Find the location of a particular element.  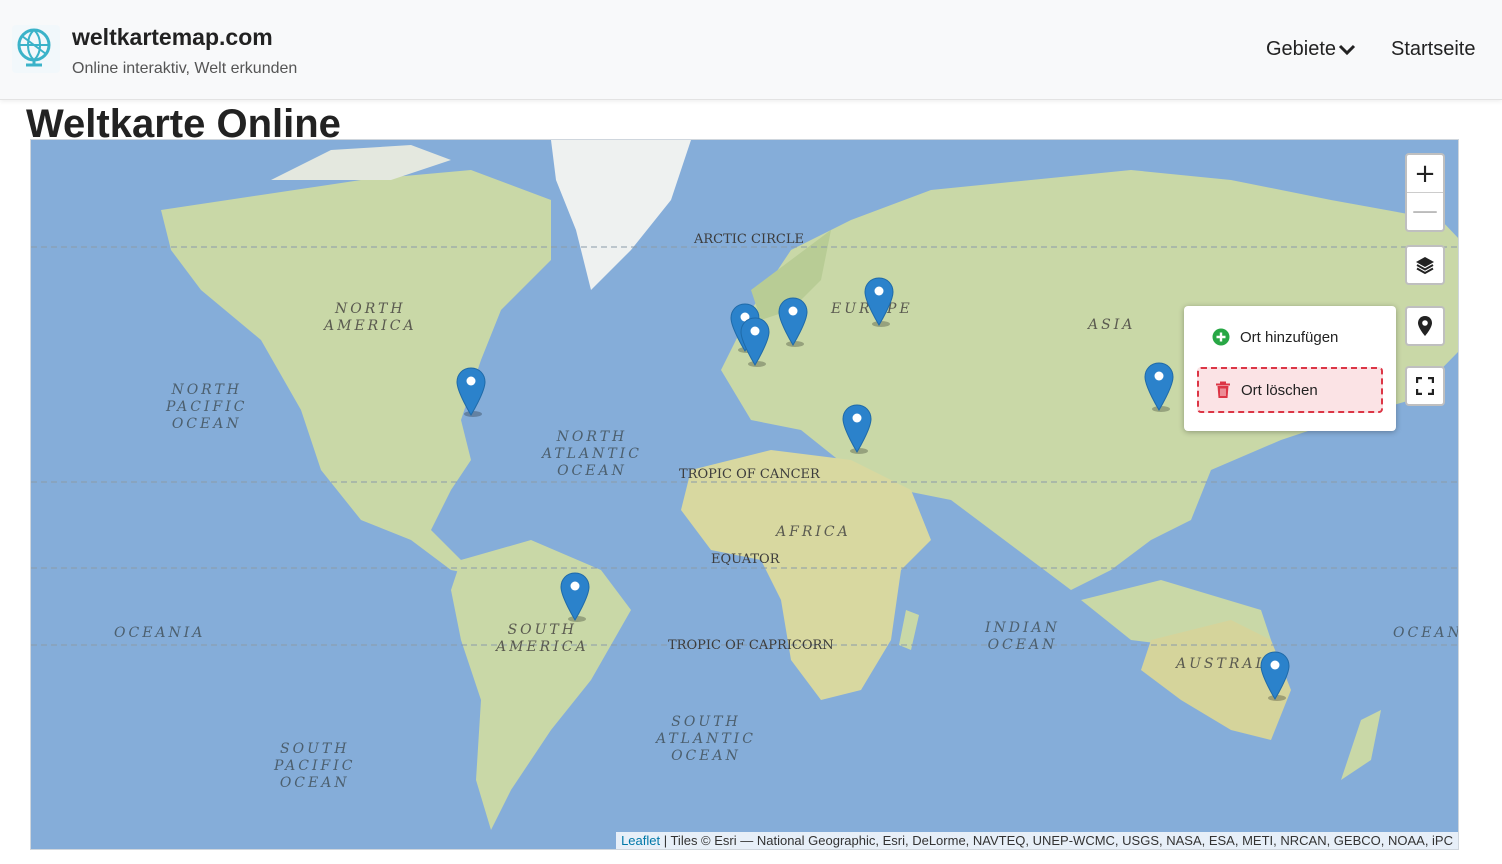

oceania-right-label: OCEANIA is located at coordinates (1425, 633).